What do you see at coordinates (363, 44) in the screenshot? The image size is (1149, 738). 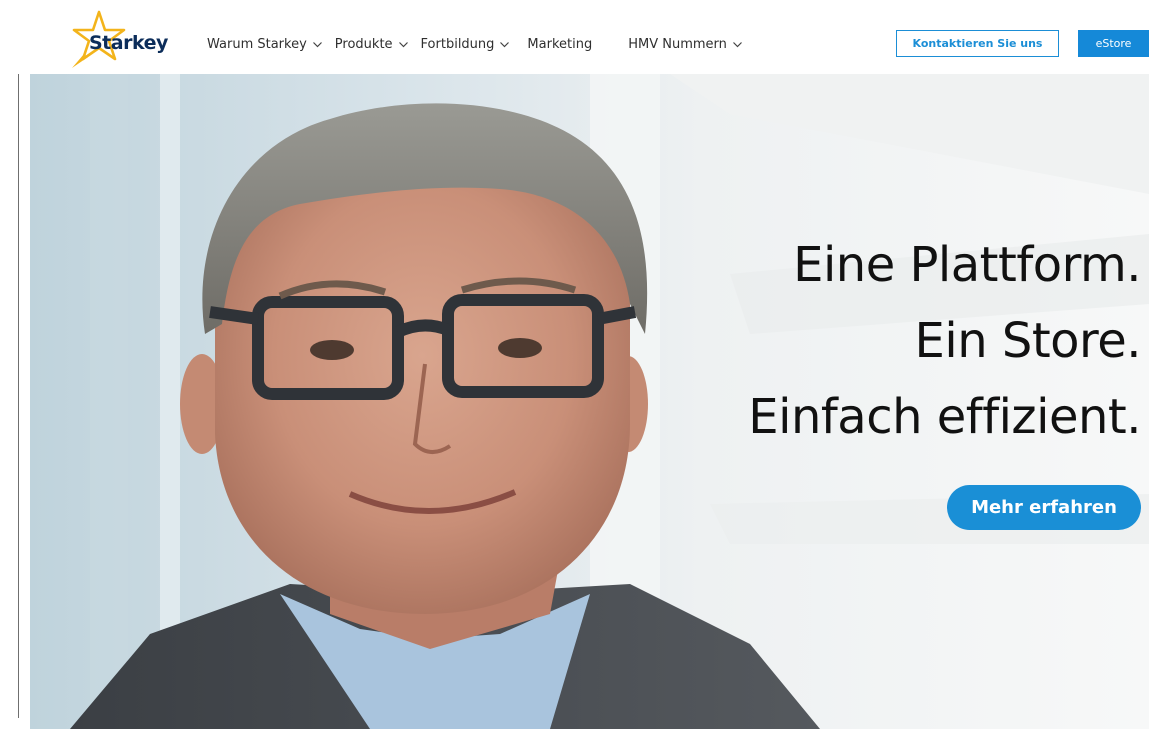 I see `nav-item-label: Produkte` at bounding box center [363, 44].